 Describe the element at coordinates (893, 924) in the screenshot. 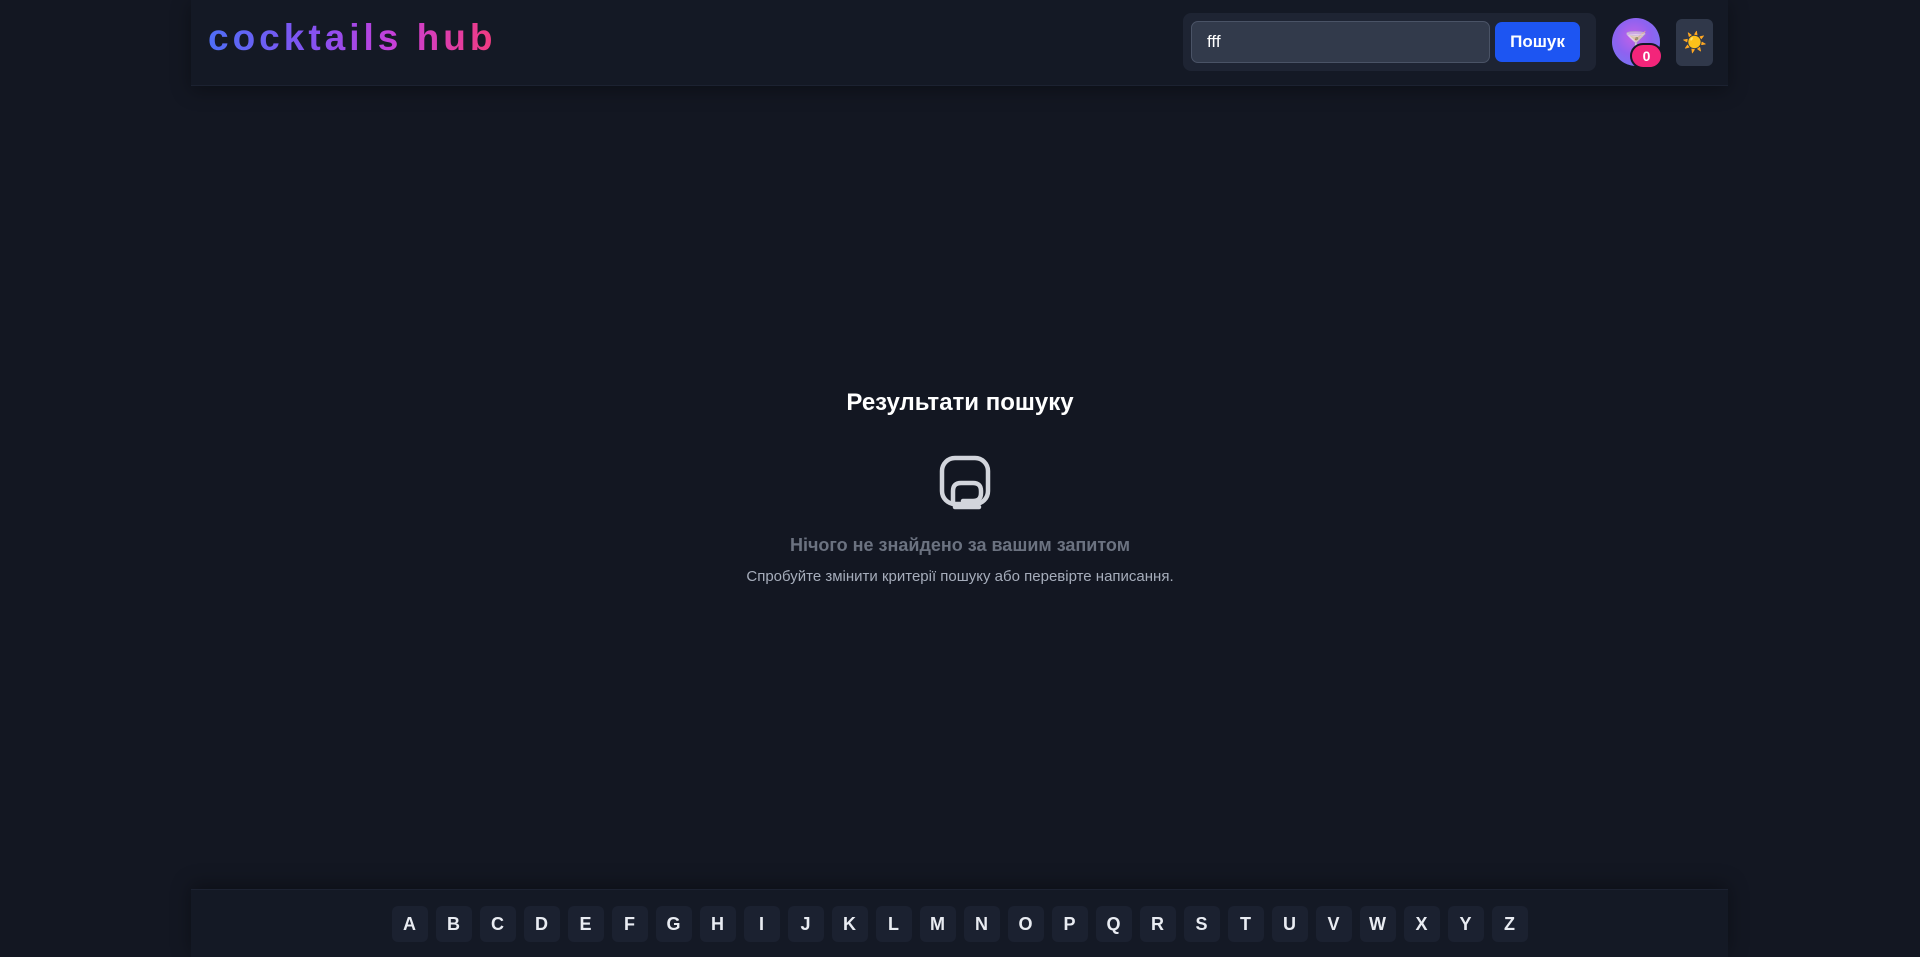

I see `letter-button: L` at that location.